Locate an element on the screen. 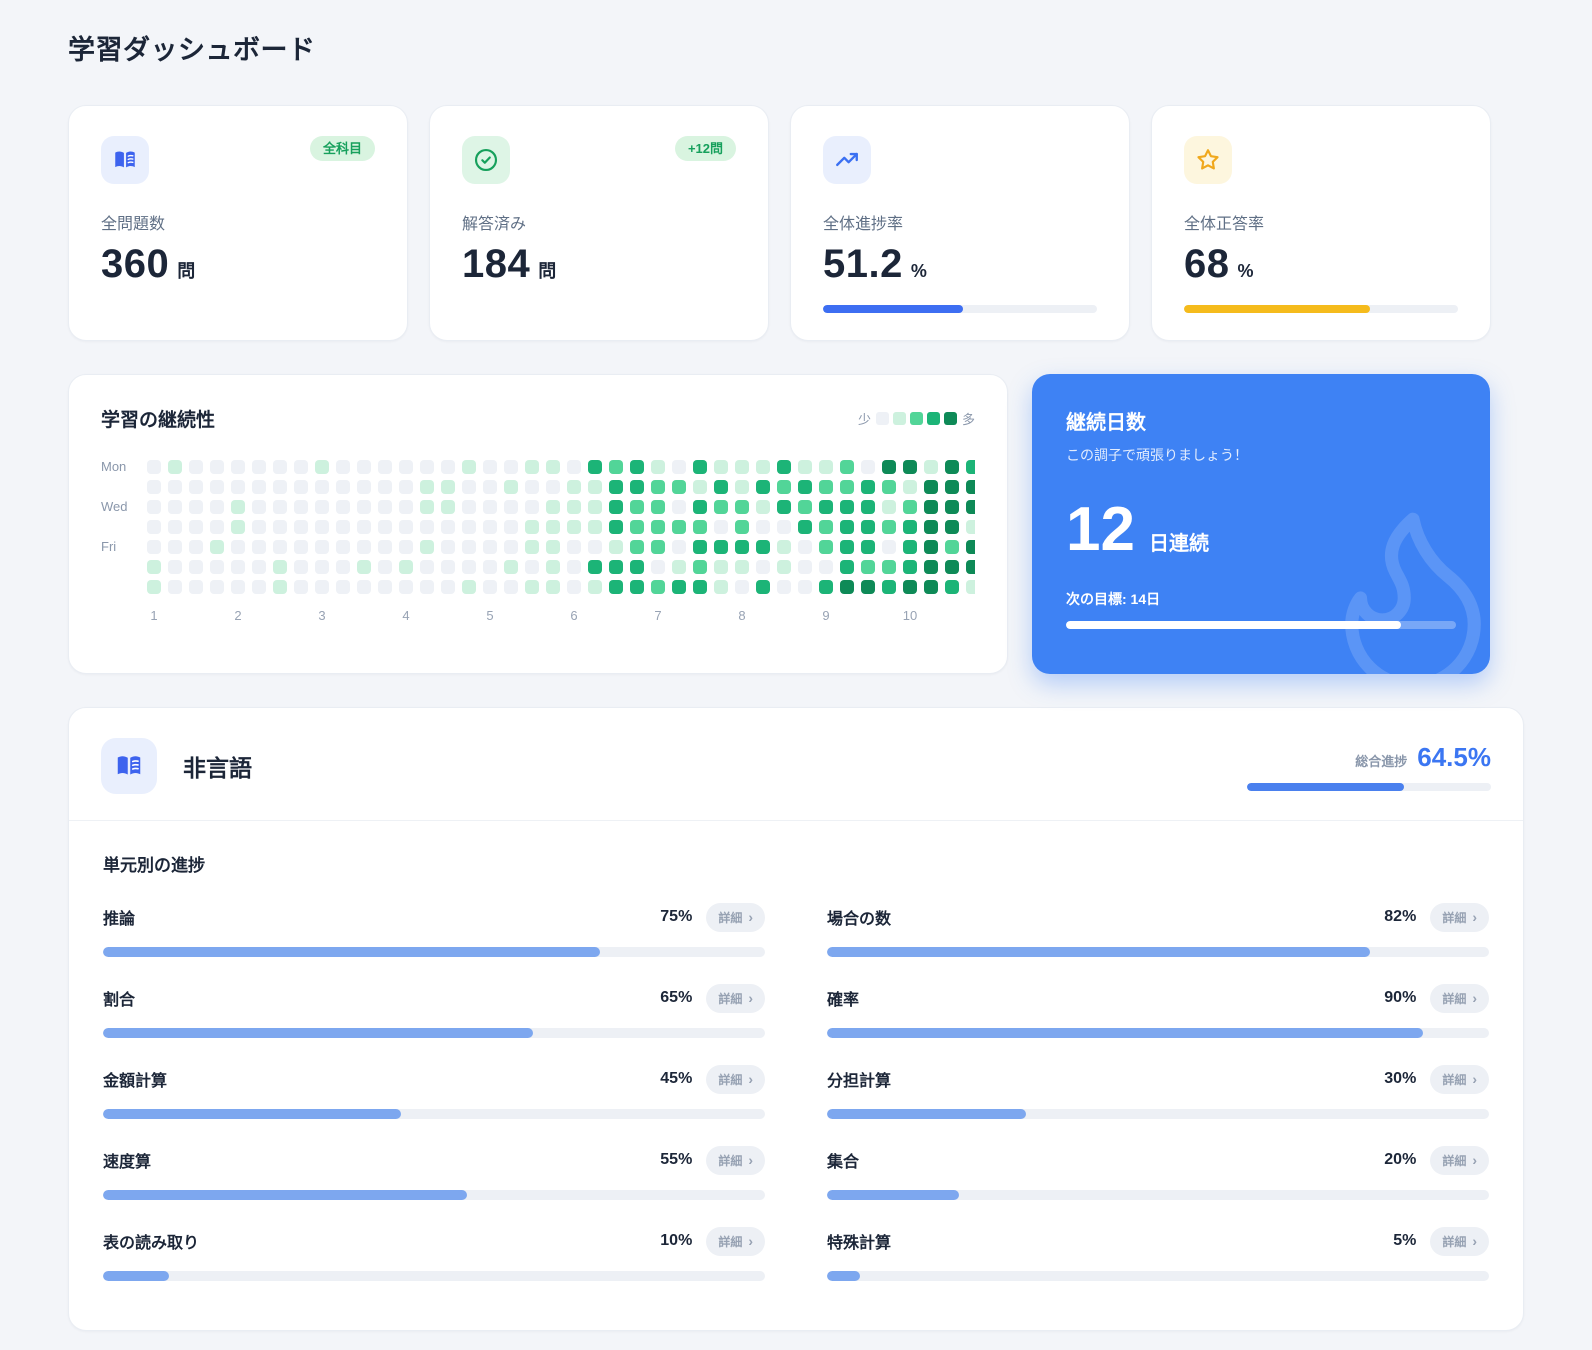 Image resolution: width=1592 pixels, height=1350 pixels. unit-percent: 75% is located at coordinates (676, 916).